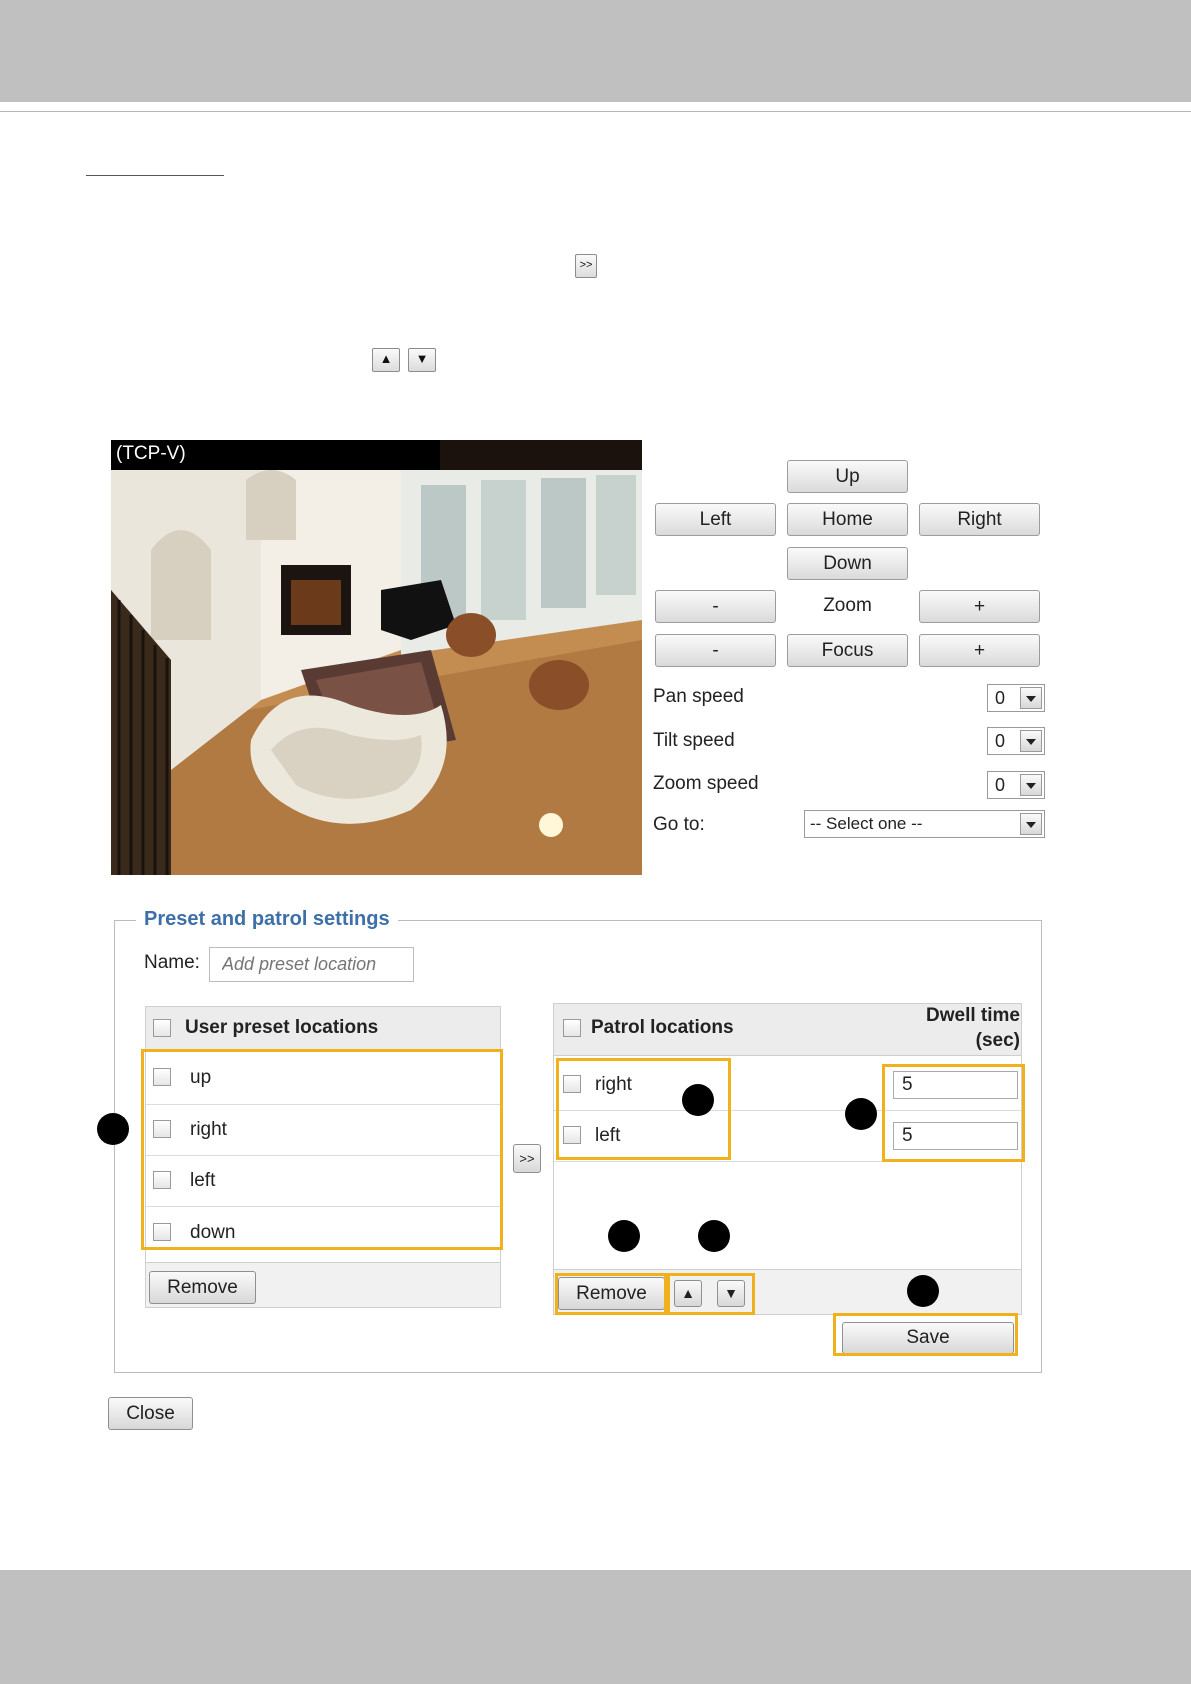  I want to click on home-button: Home, so click(847, 519).